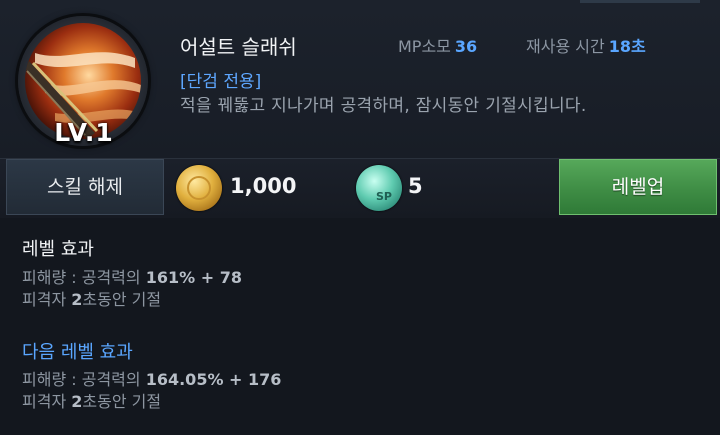  I want to click on current-damage-line: 피해량 : 공격력의 161% + 78, so click(132, 276).